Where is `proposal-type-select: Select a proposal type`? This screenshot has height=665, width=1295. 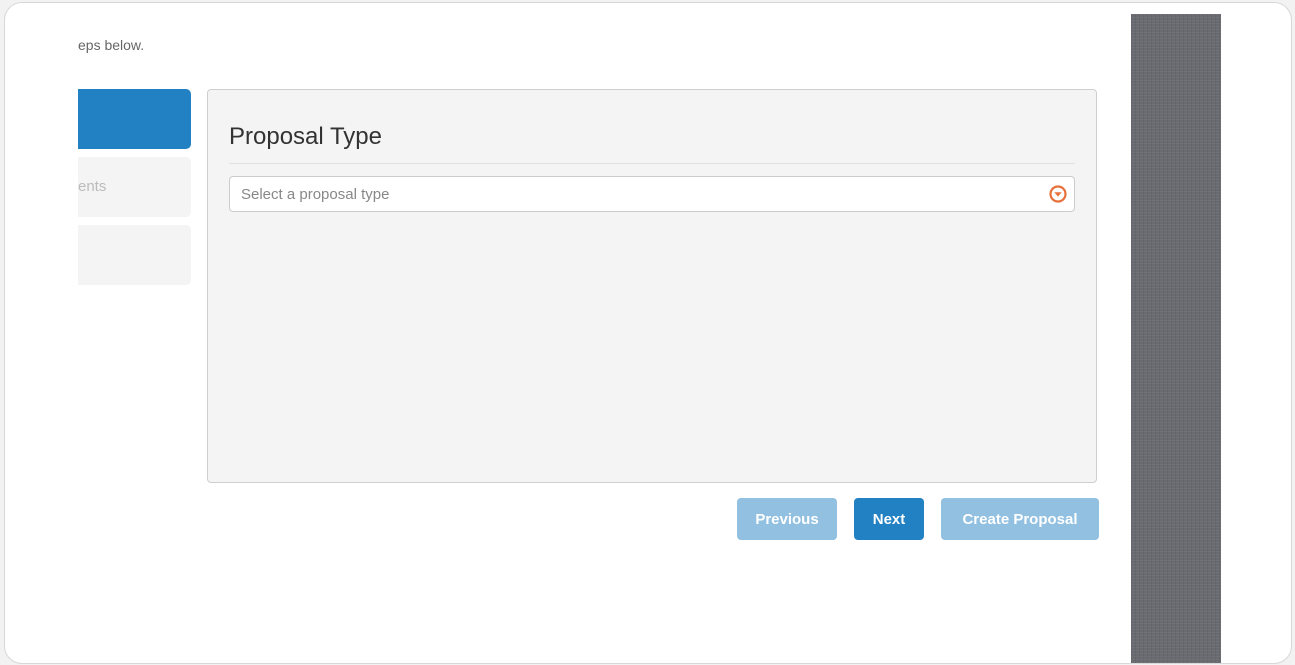 proposal-type-select: Select a proposal type is located at coordinates (652, 194).